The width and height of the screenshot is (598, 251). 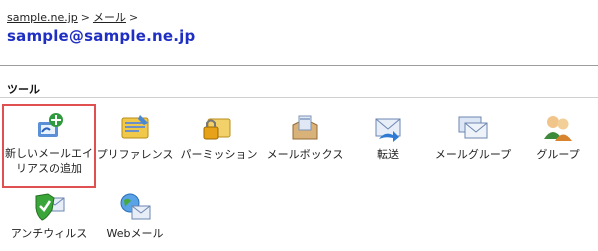 I want to click on antivirus-shield-icon, so click(x=50, y=207).